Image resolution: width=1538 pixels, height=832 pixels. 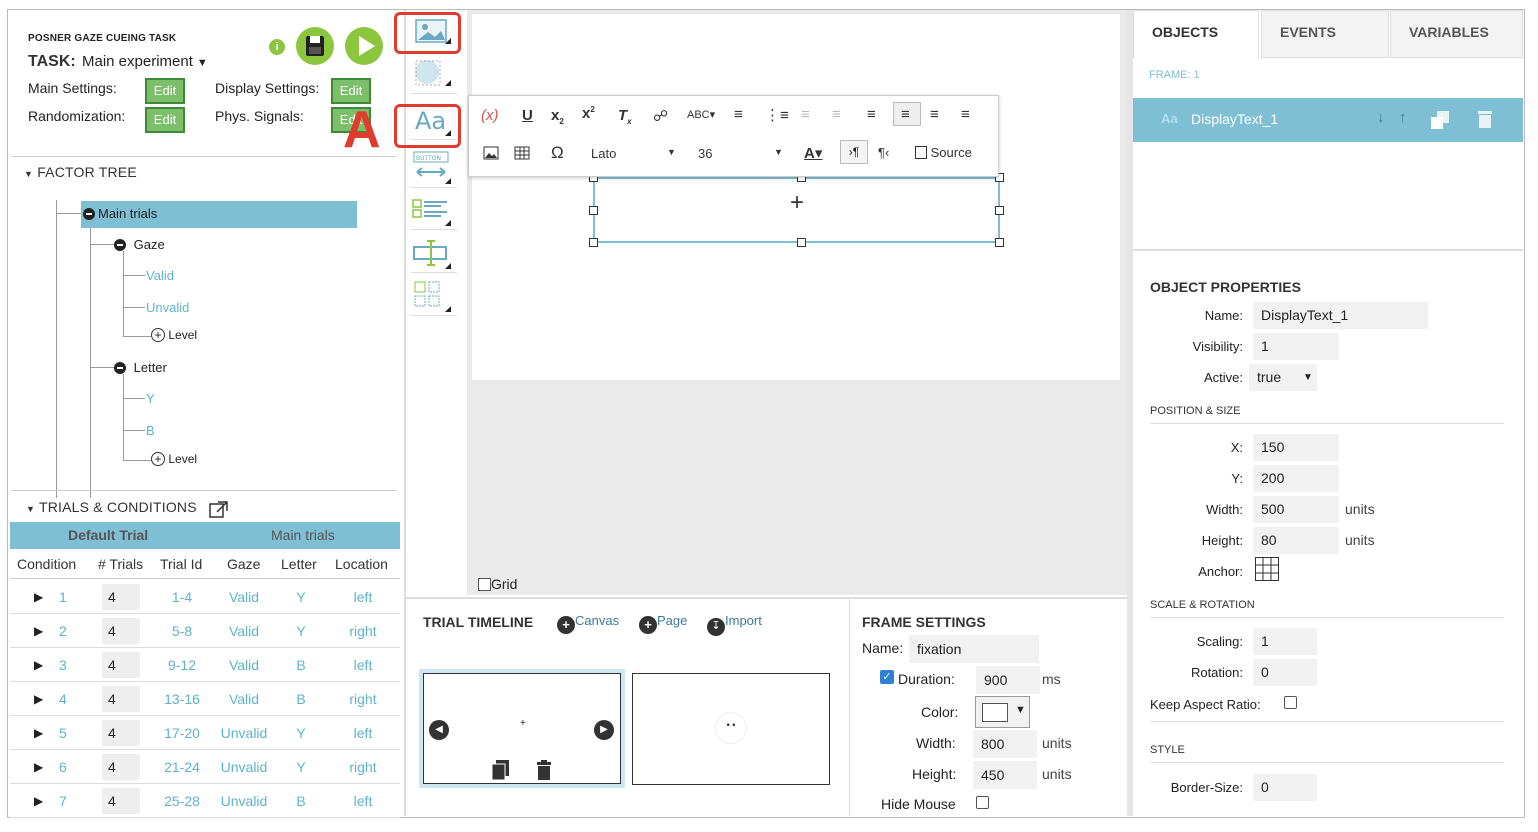 What do you see at coordinates (883, 152) in the screenshot?
I see `rtl-icon: ¶‹` at bounding box center [883, 152].